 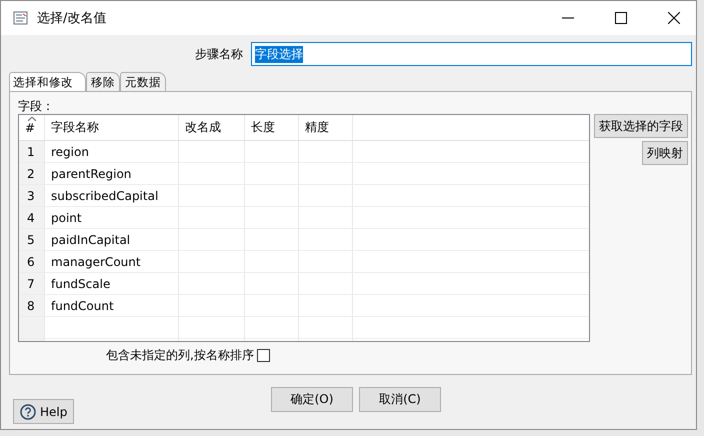 I want to click on sort-icon, so click(x=32, y=119).